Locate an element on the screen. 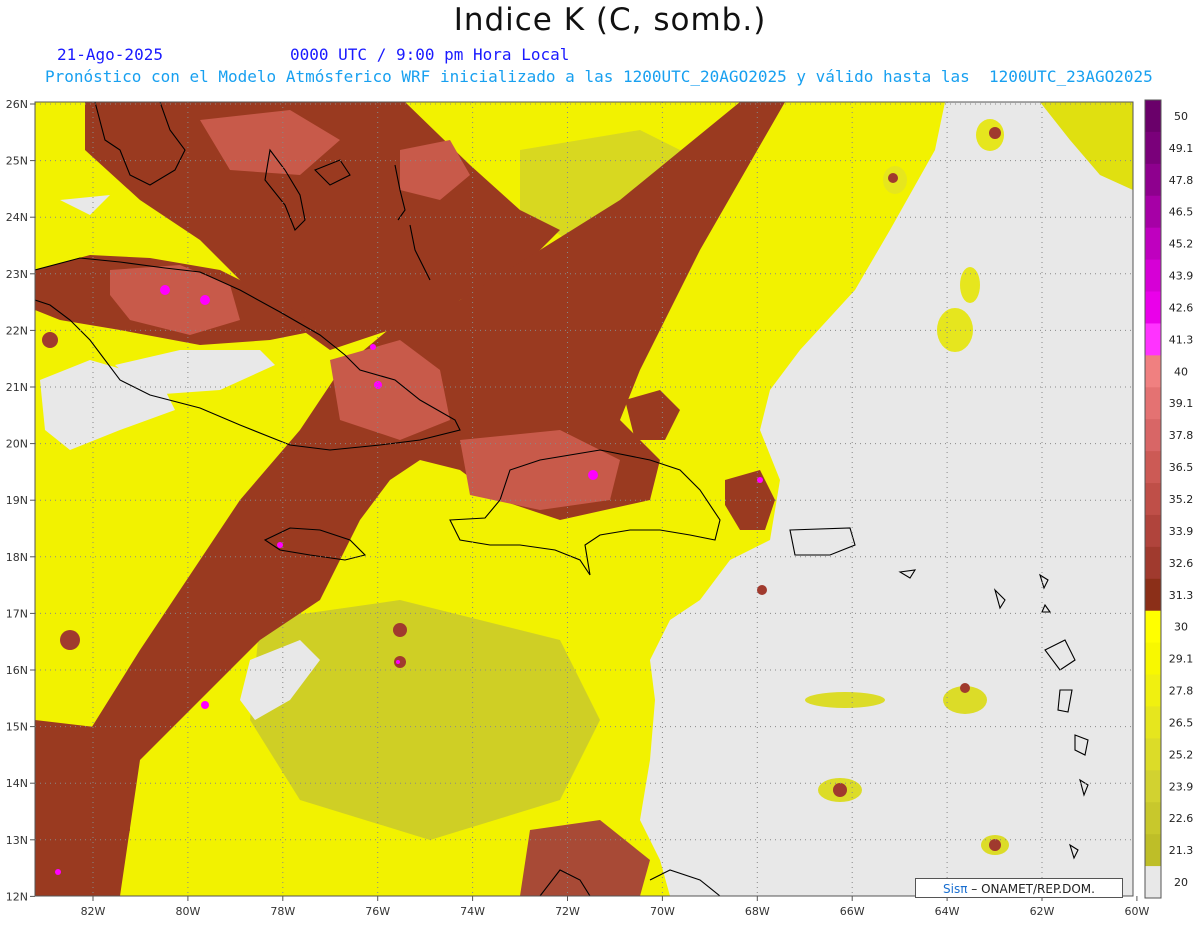 The image size is (1200, 927). lat-tick-label: 15N is located at coordinates (17, 727).